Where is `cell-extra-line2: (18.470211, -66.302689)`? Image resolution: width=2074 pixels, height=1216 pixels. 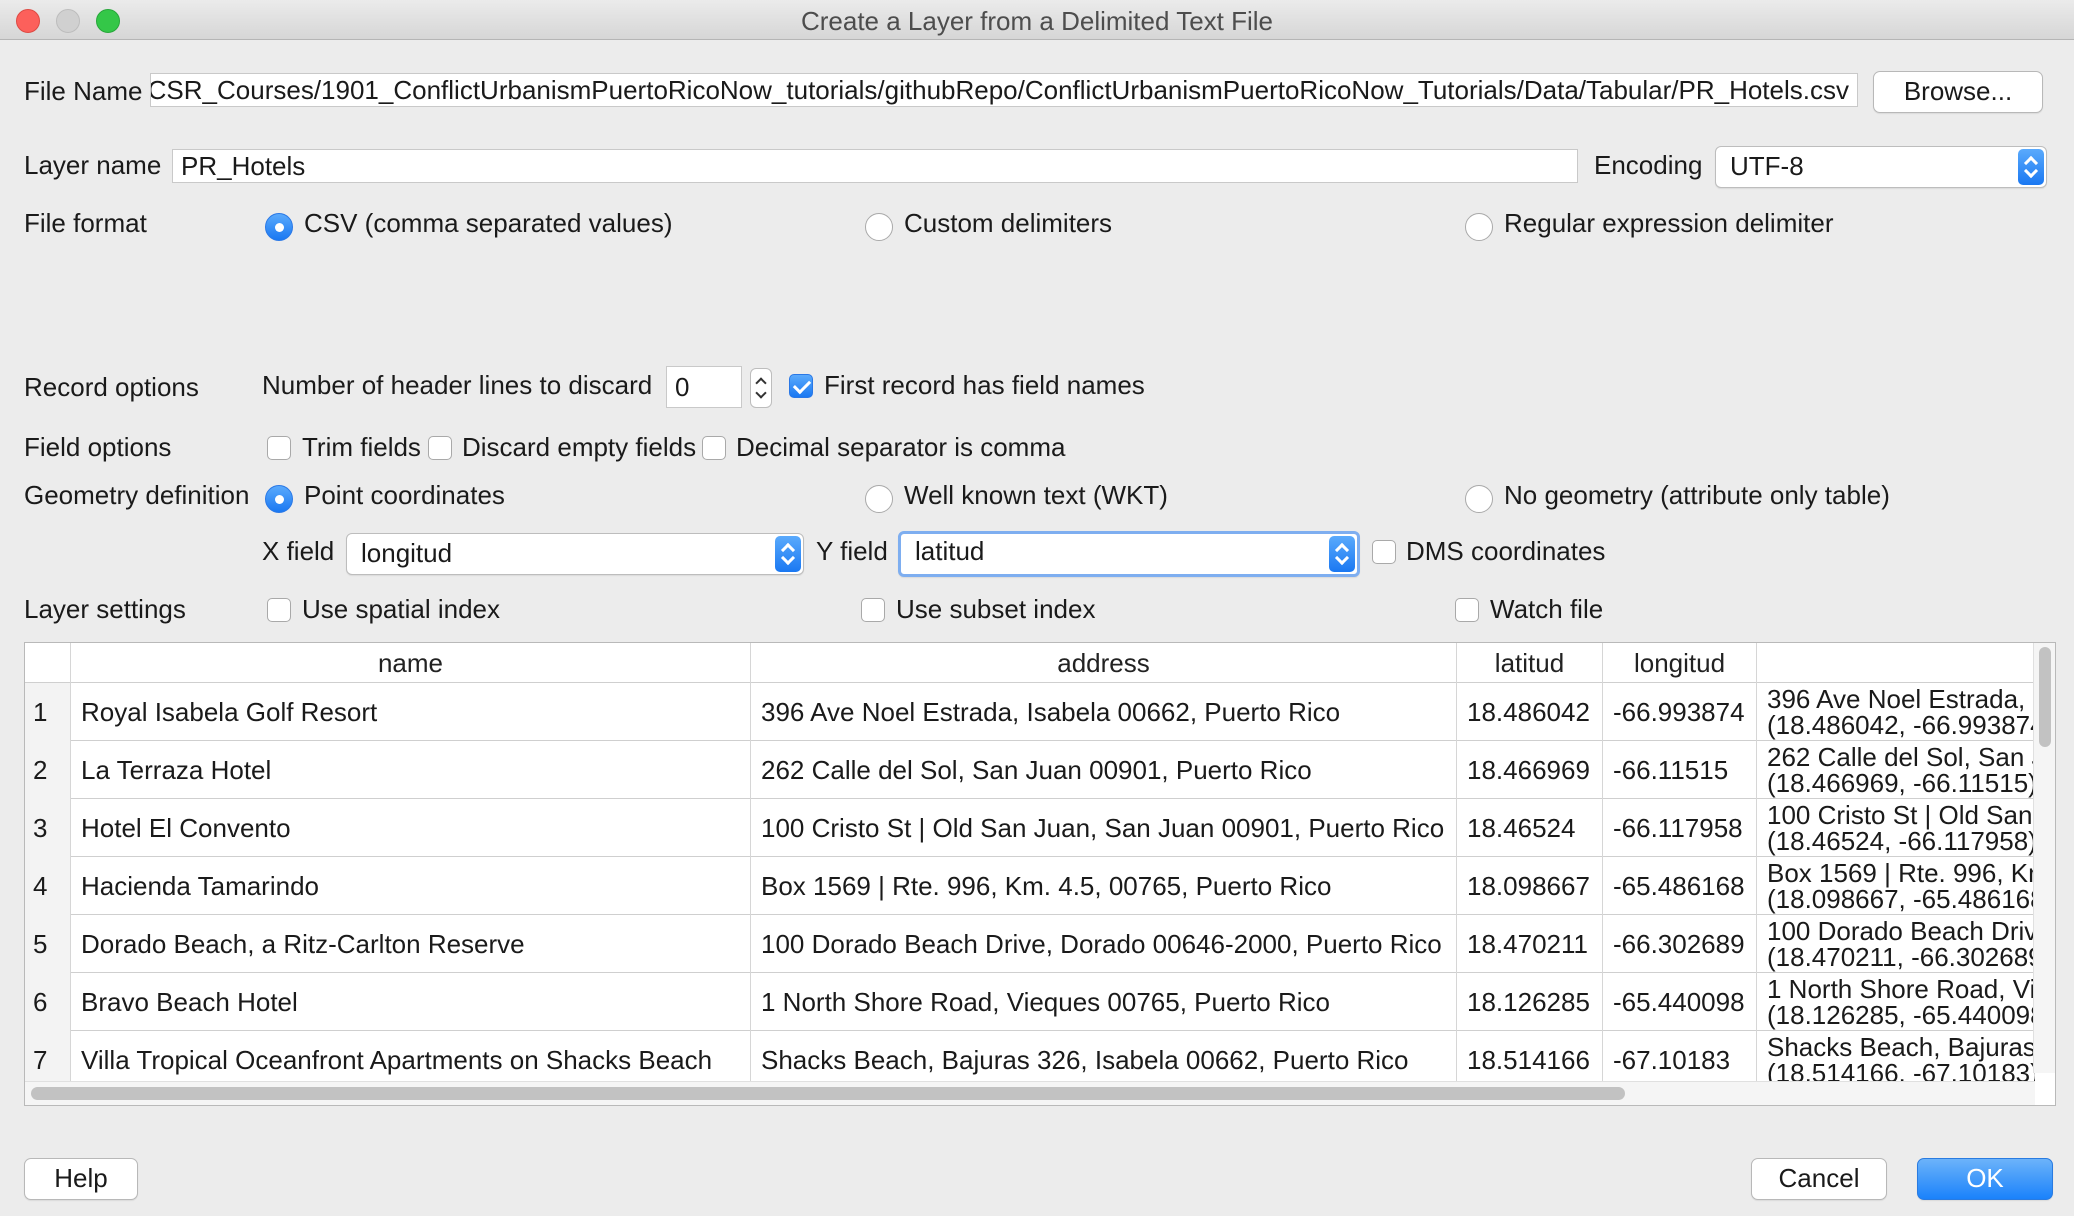
cell-extra-line2: (18.470211, -66.302689) is located at coordinates (1901, 957).